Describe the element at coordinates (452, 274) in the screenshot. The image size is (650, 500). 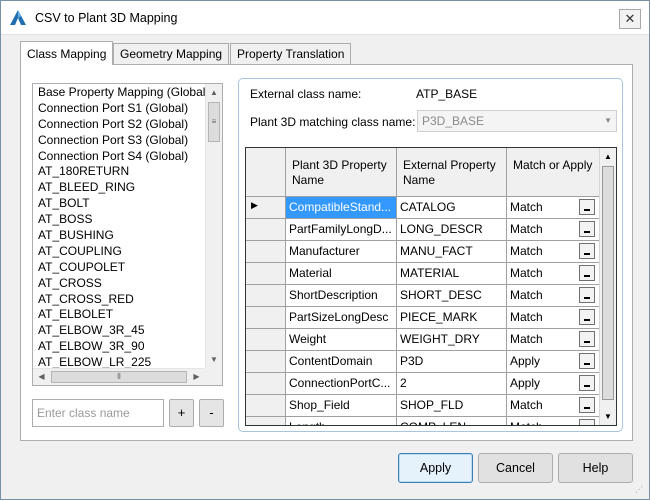
I see `external-property-cell: MATERIAL` at that location.